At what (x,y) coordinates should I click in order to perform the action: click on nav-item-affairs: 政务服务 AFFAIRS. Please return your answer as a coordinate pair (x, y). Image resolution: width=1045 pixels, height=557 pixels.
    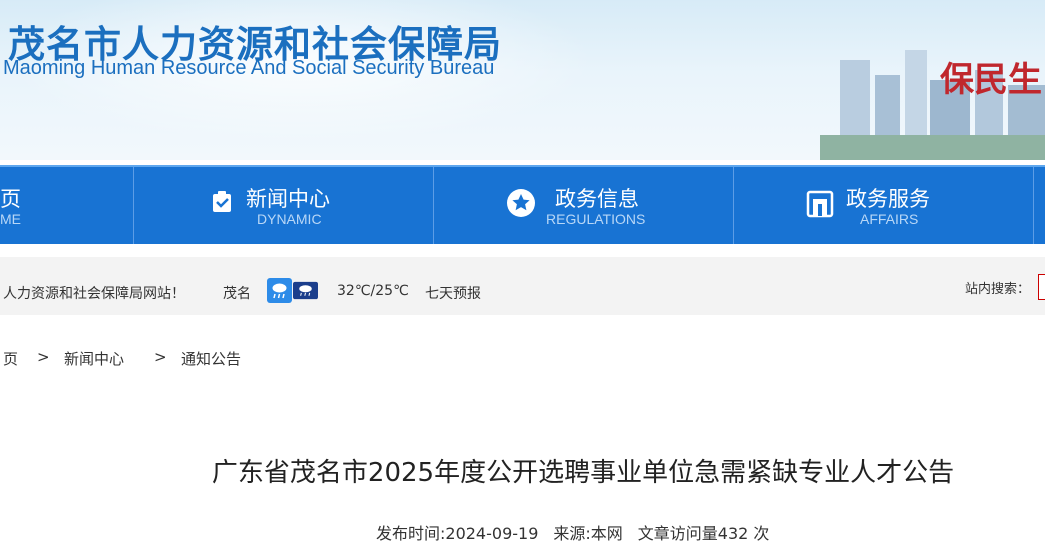
    Looking at the image, I should click on (883, 205).